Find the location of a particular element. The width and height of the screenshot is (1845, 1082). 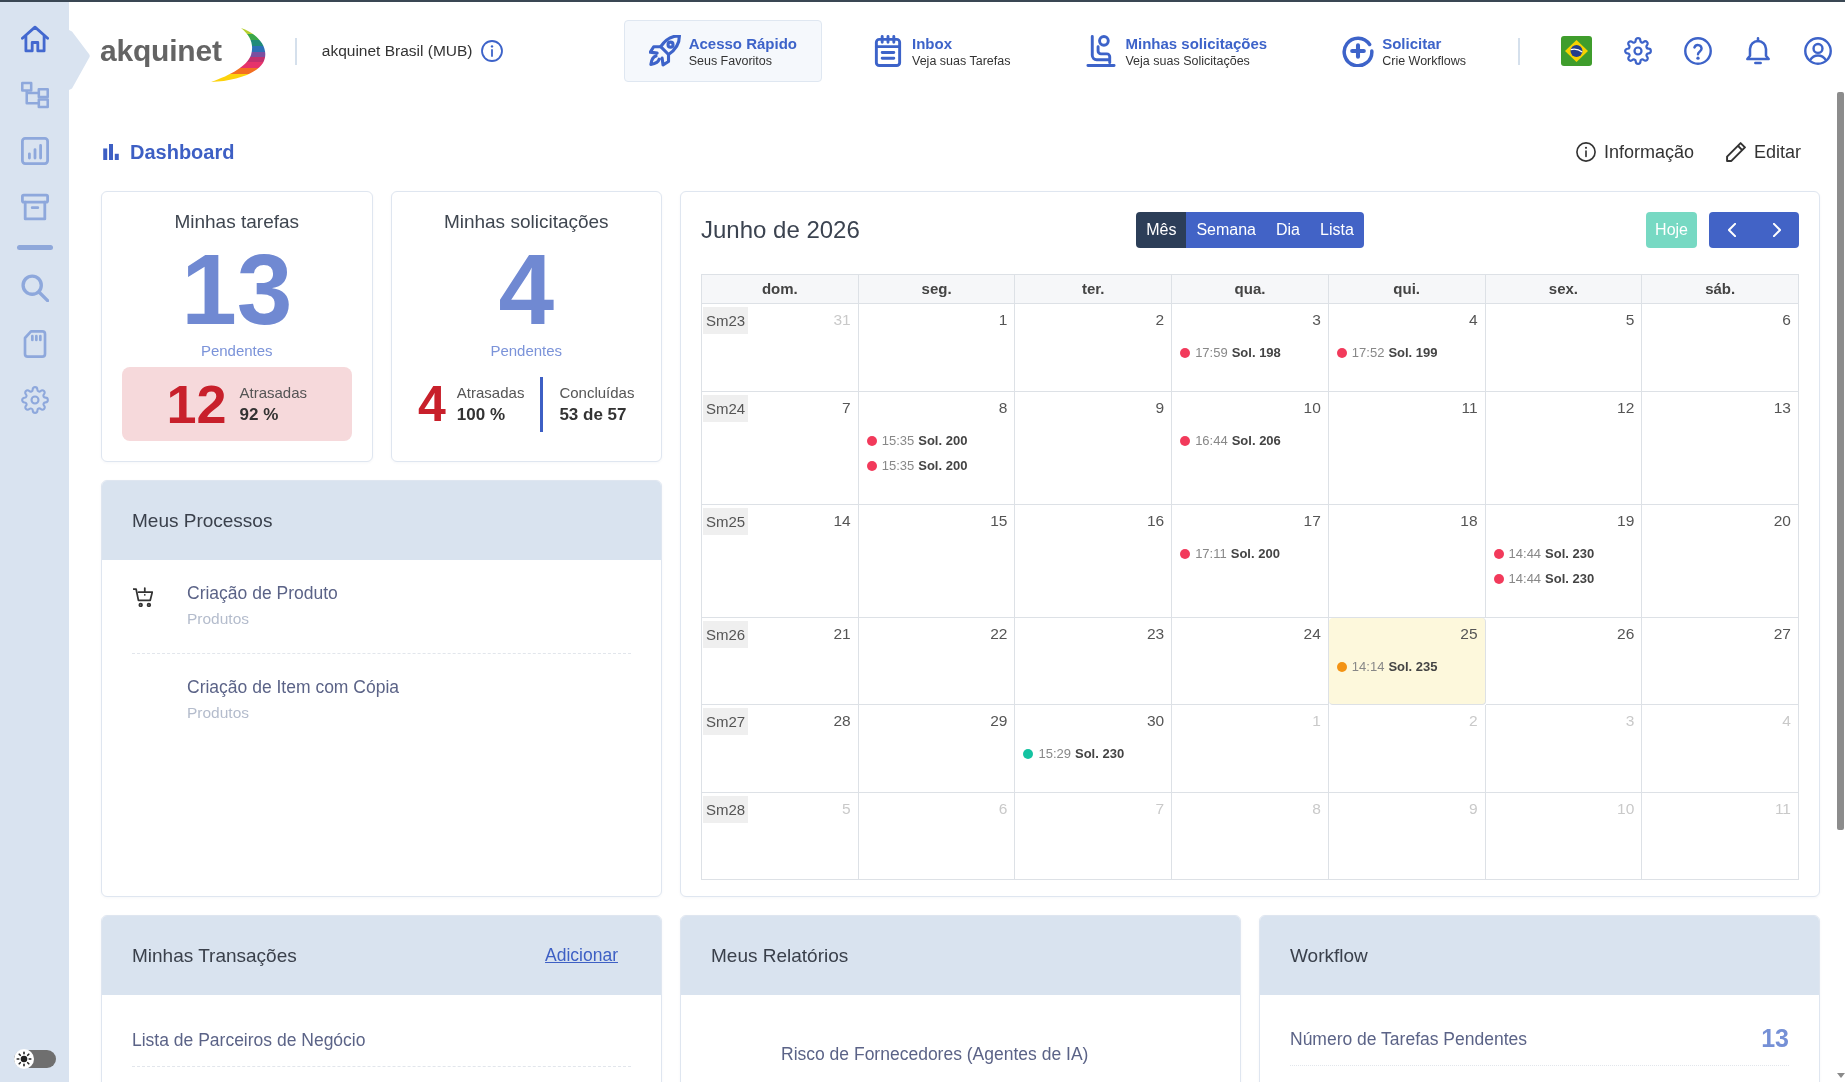

day-number: 9 is located at coordinates (1160, 408).